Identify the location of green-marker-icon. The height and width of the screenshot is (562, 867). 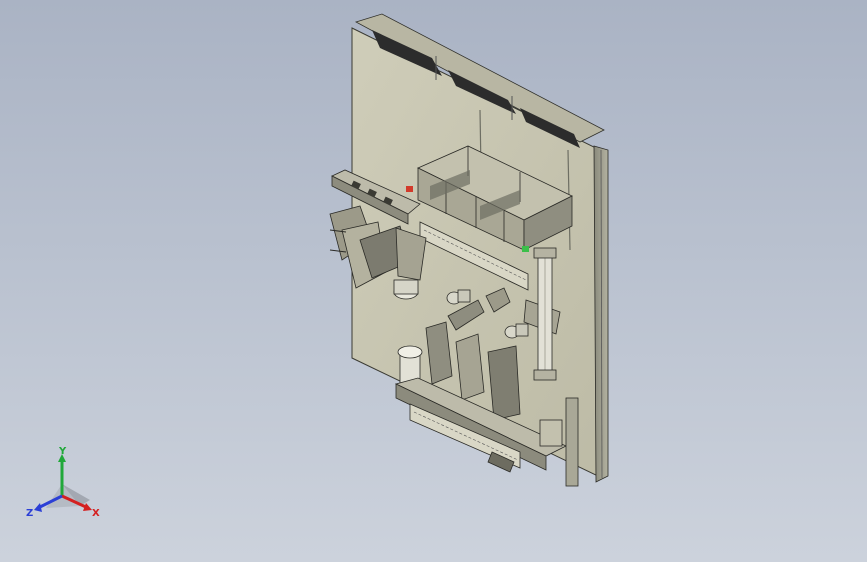
(525, 249).